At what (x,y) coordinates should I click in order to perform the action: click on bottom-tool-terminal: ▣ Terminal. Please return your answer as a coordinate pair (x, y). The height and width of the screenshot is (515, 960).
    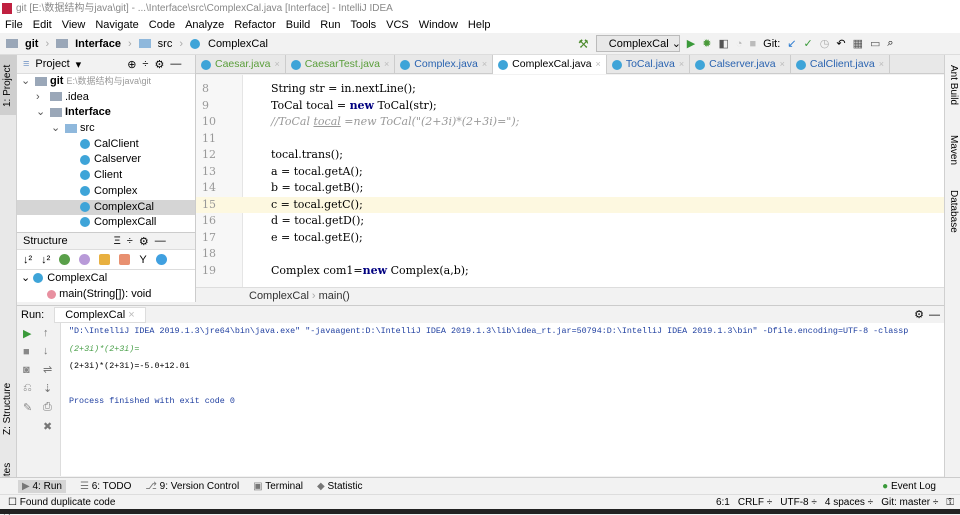
    Looking at the image, I should click on (278, 486).